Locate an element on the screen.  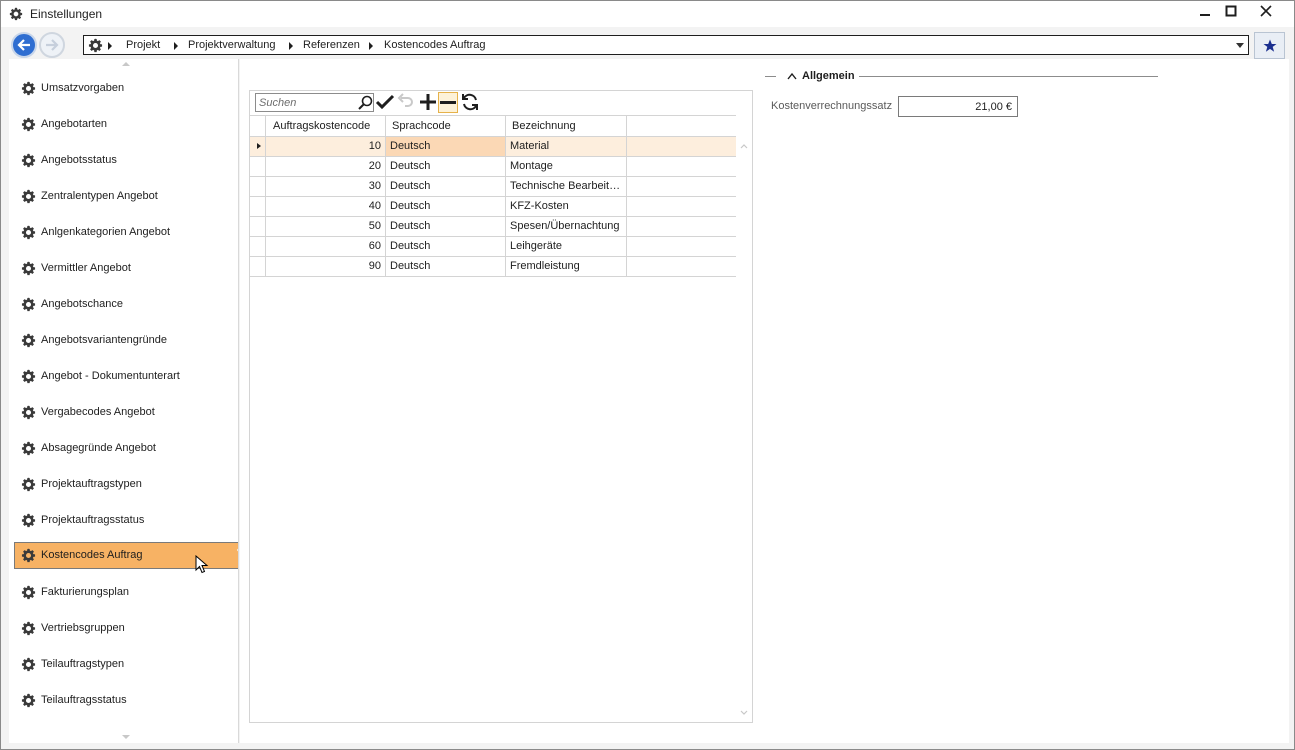
maximize-button is located at coordinates (1231, 13).